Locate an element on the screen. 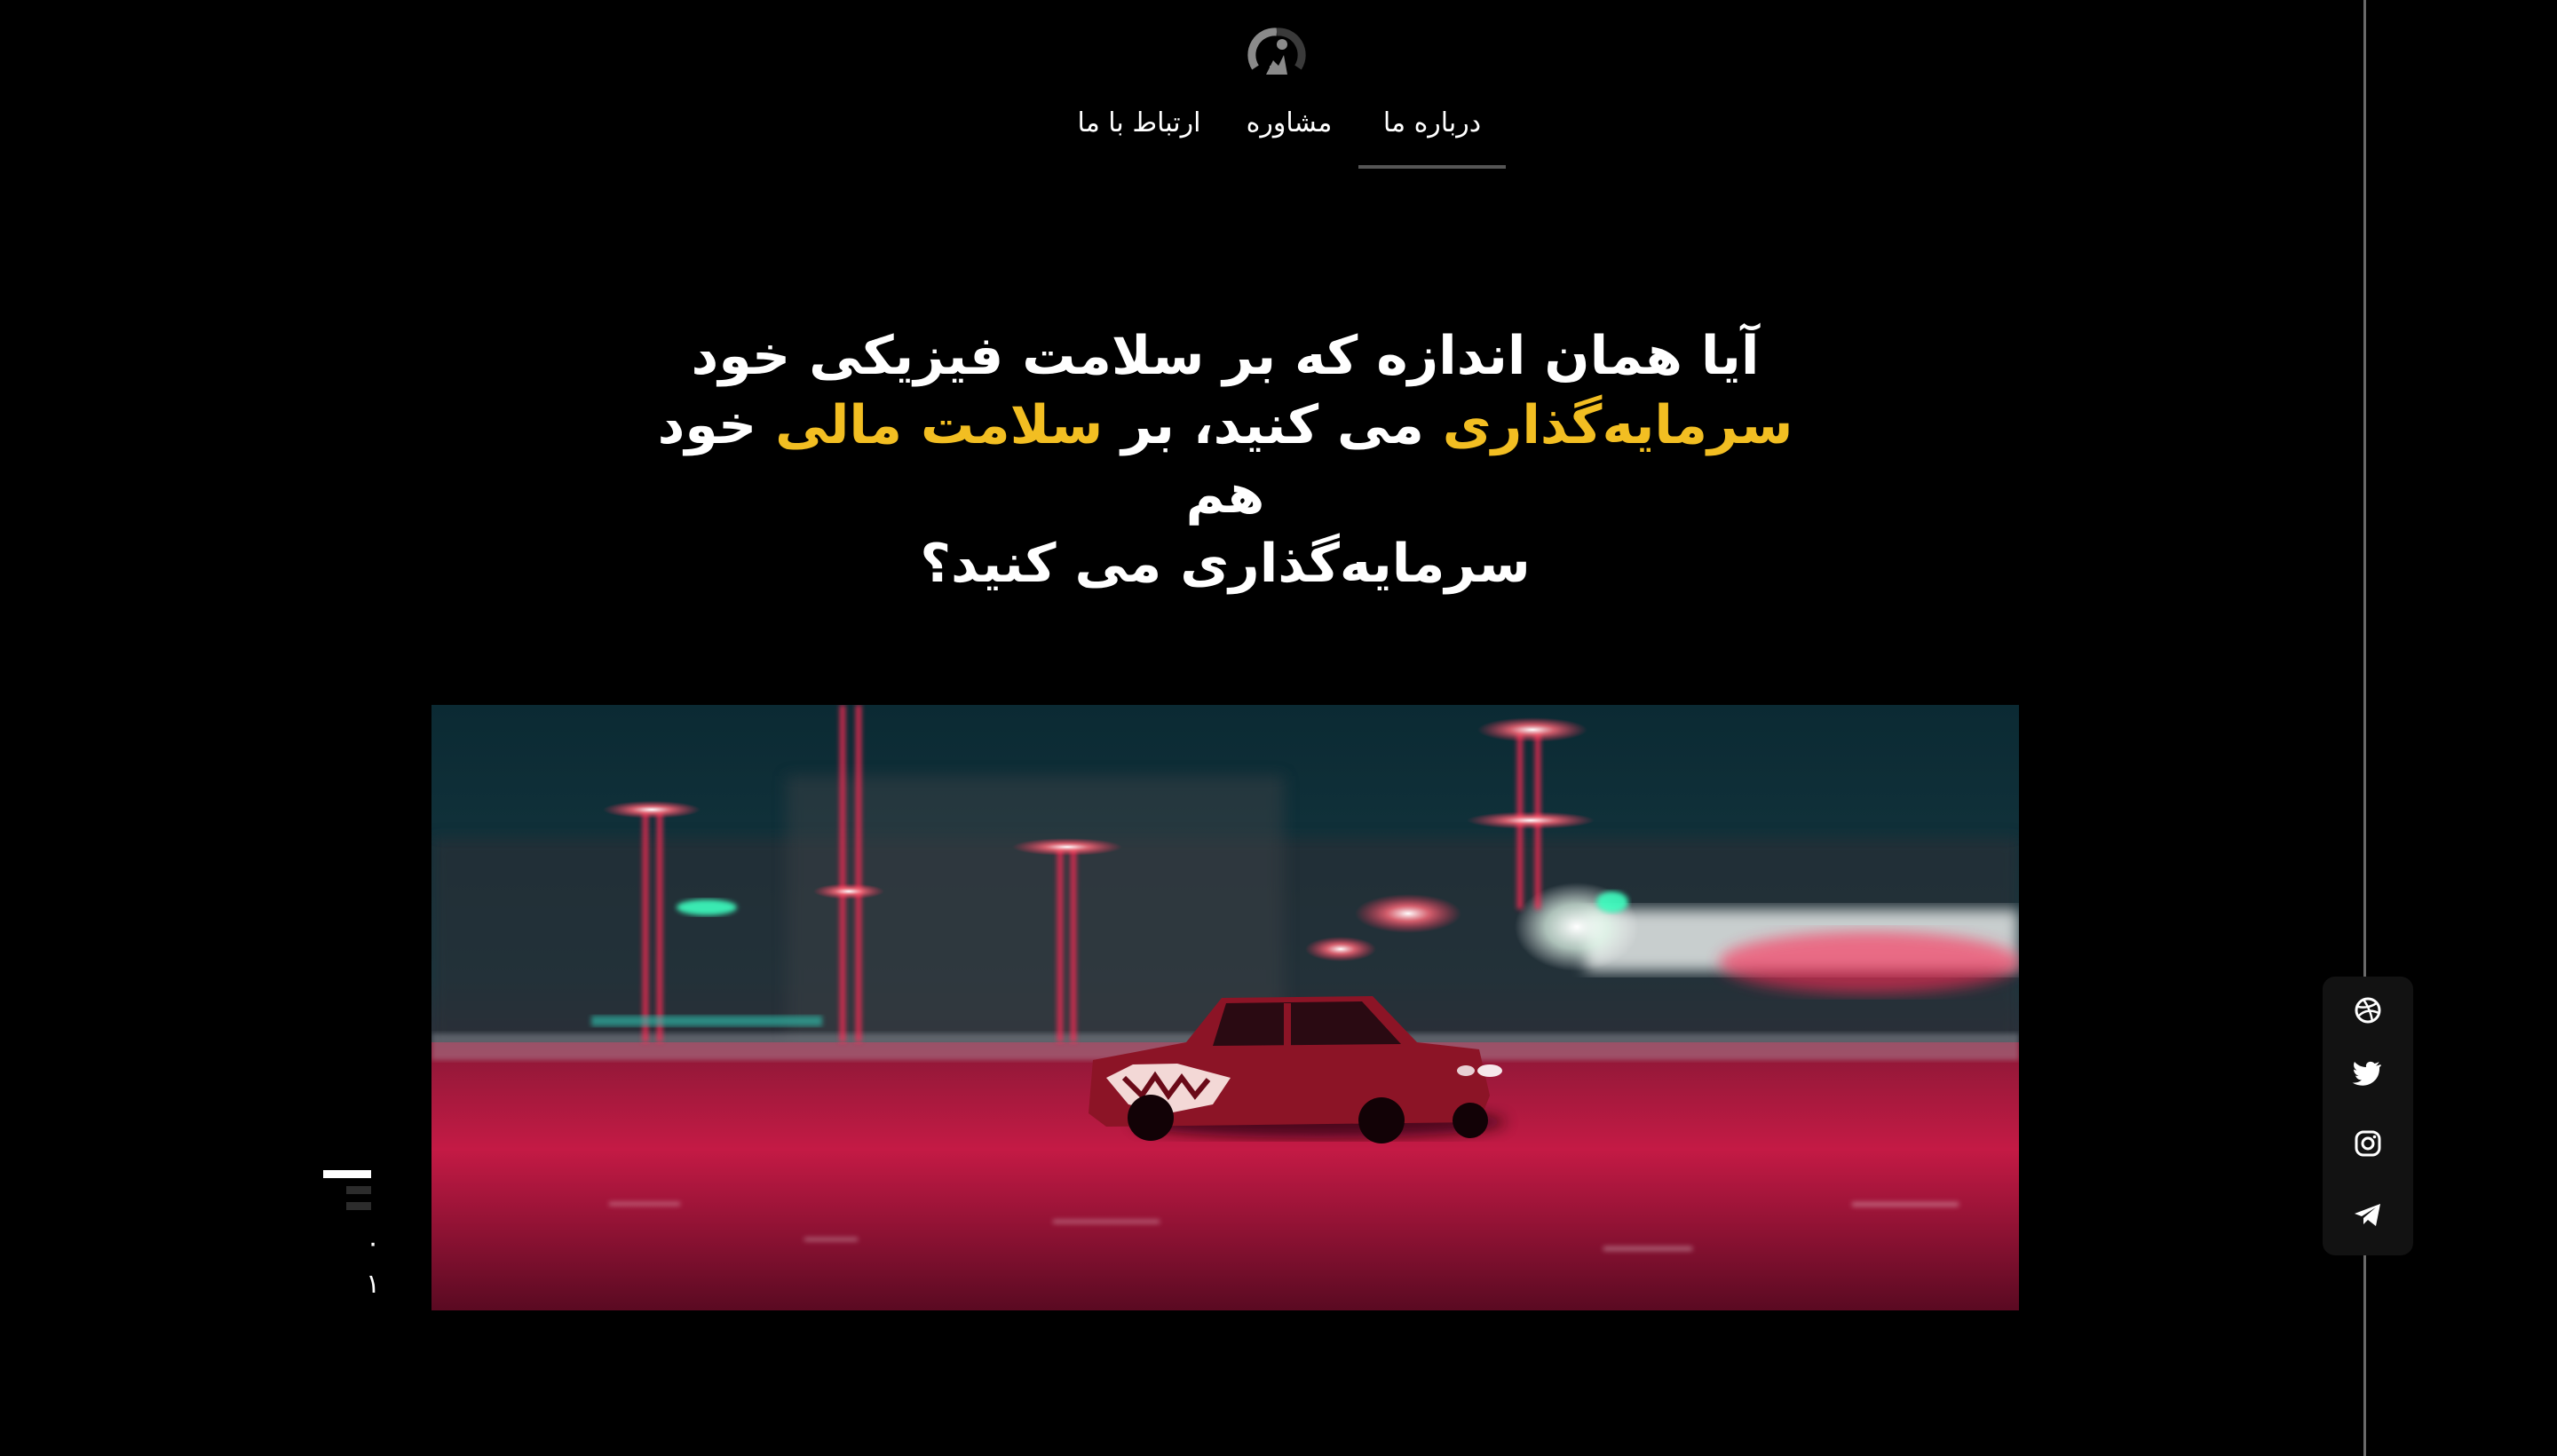 This screenshot has height=1456, width=2557. slide-progress-indicator is located at coordinates (346, 1195).